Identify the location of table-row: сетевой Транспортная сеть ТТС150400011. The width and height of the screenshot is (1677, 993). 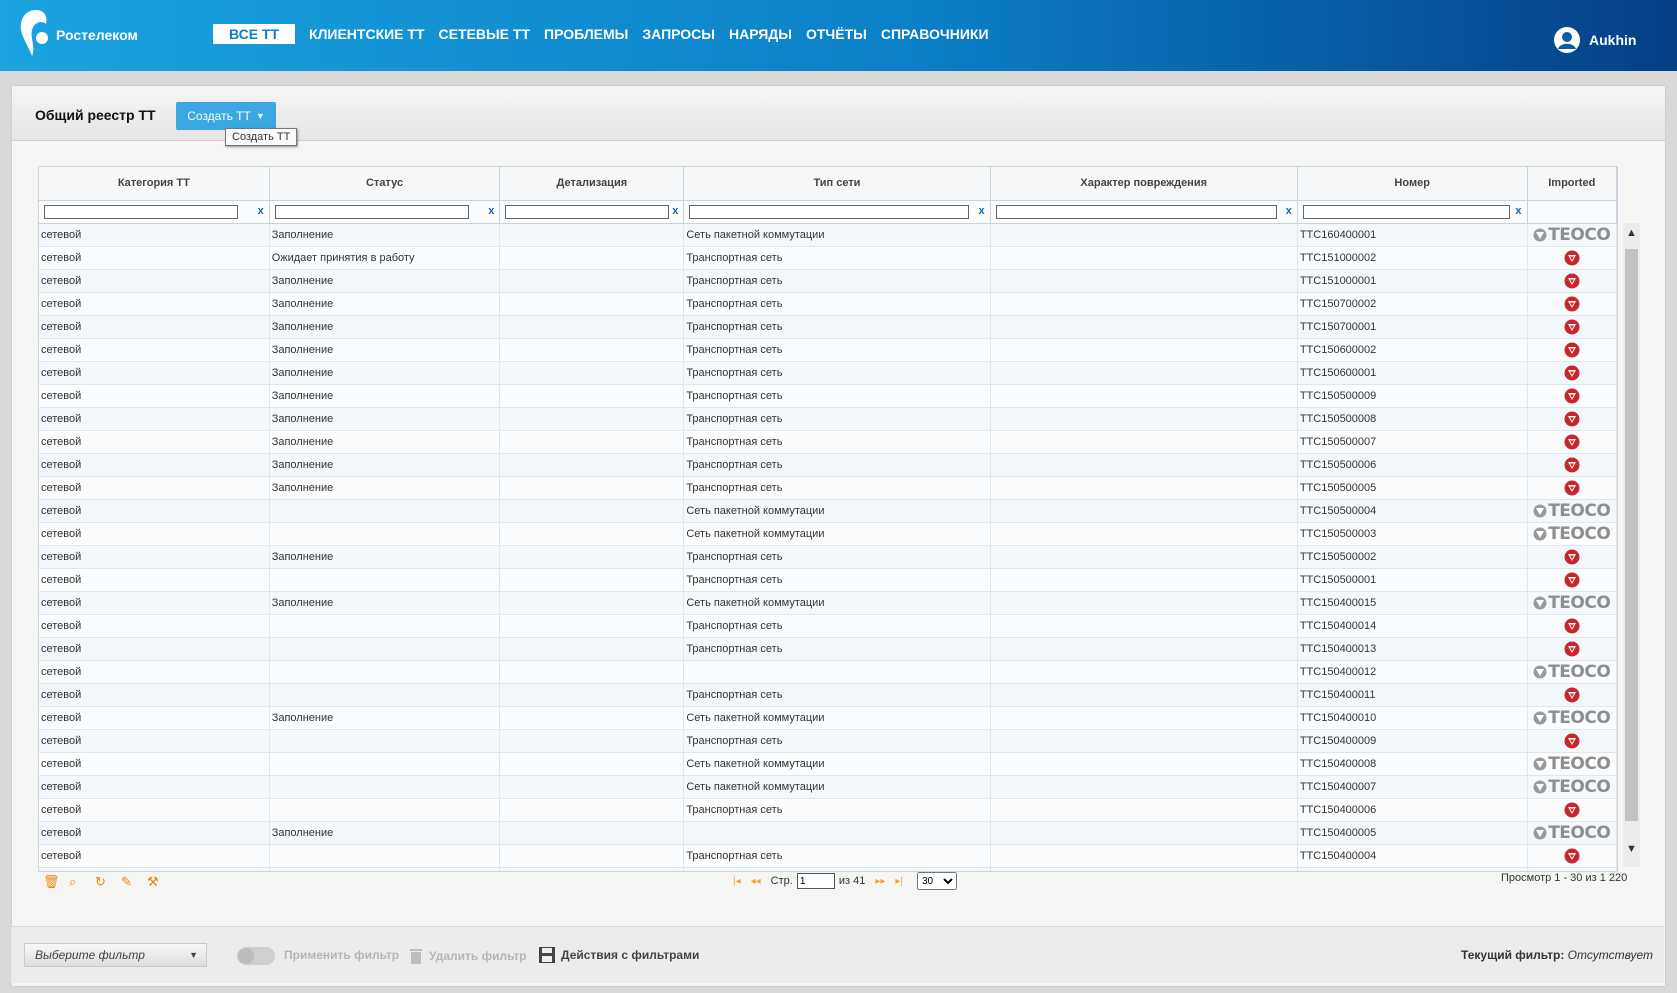
(828, 695).